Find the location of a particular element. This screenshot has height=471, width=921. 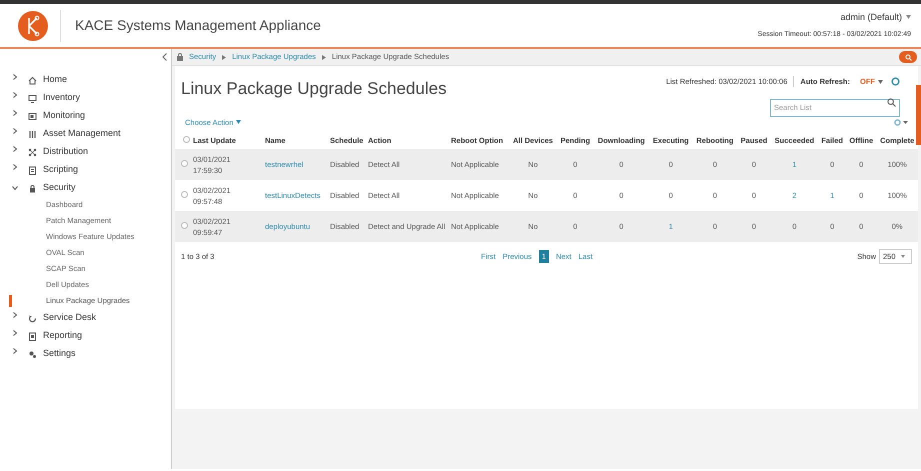

nav-item: Security is located at coordinates (59, 188).